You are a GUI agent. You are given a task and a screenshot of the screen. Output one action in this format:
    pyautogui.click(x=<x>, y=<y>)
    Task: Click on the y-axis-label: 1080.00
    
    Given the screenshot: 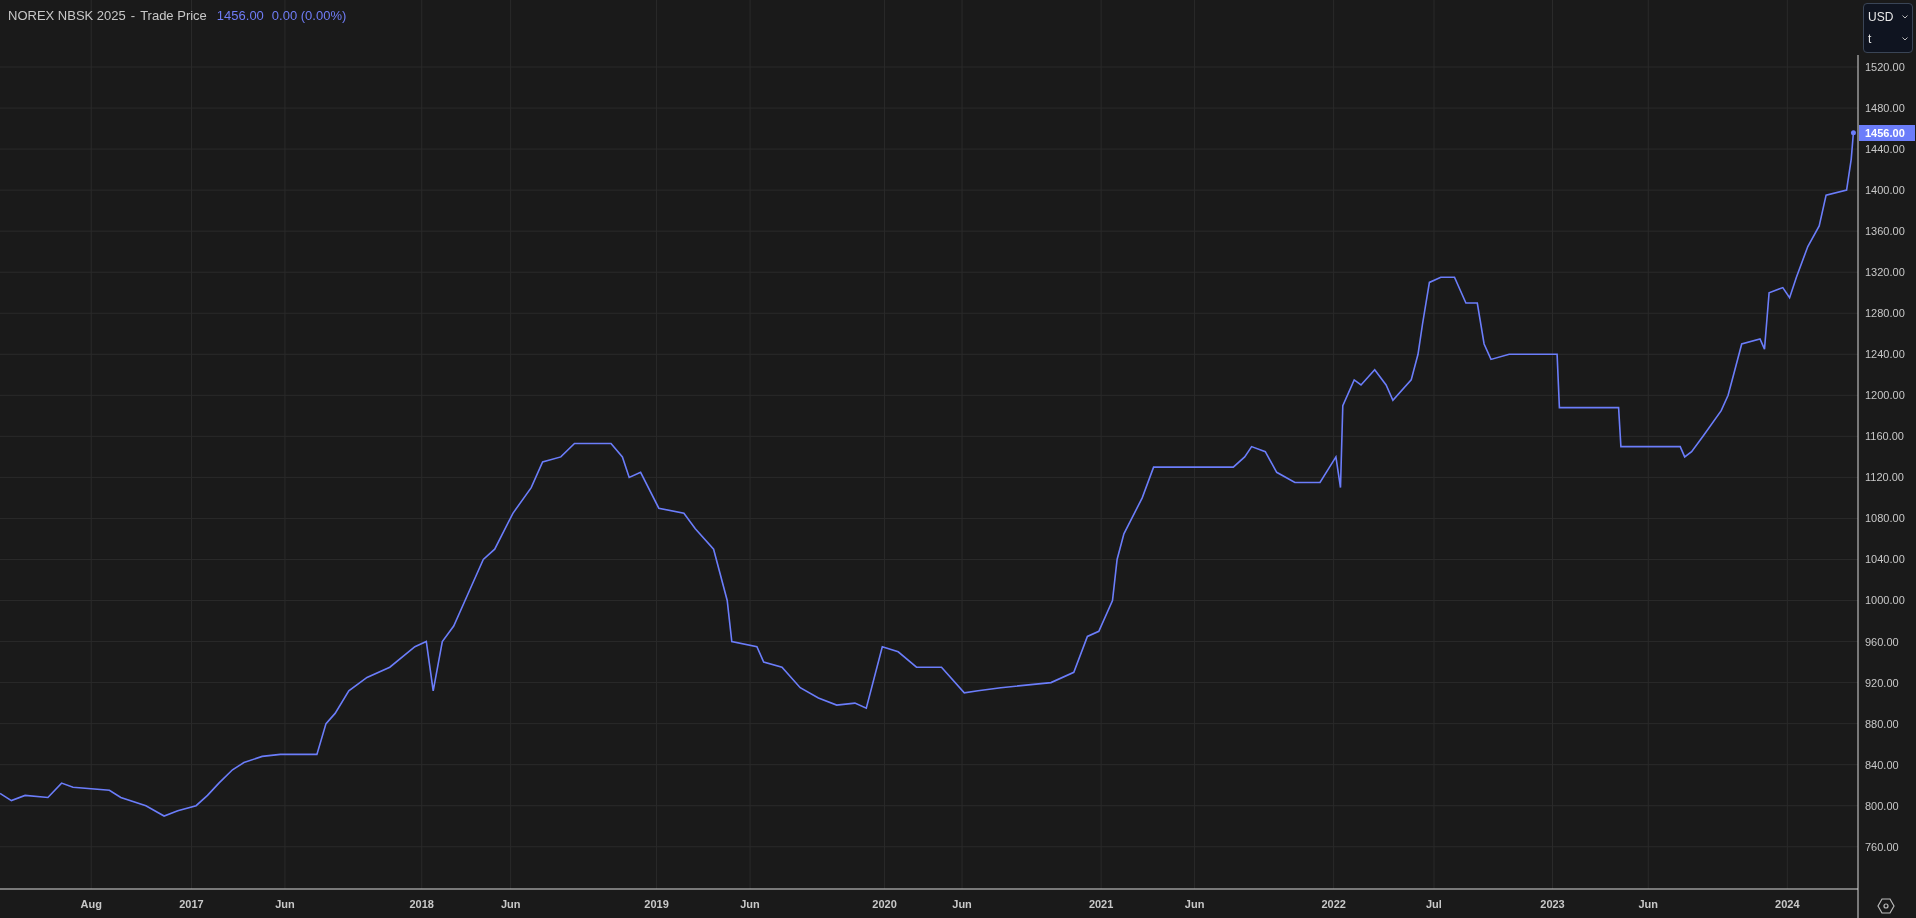 What is the action you would take?
    pyautogui.click(x=1885, y=518)
    